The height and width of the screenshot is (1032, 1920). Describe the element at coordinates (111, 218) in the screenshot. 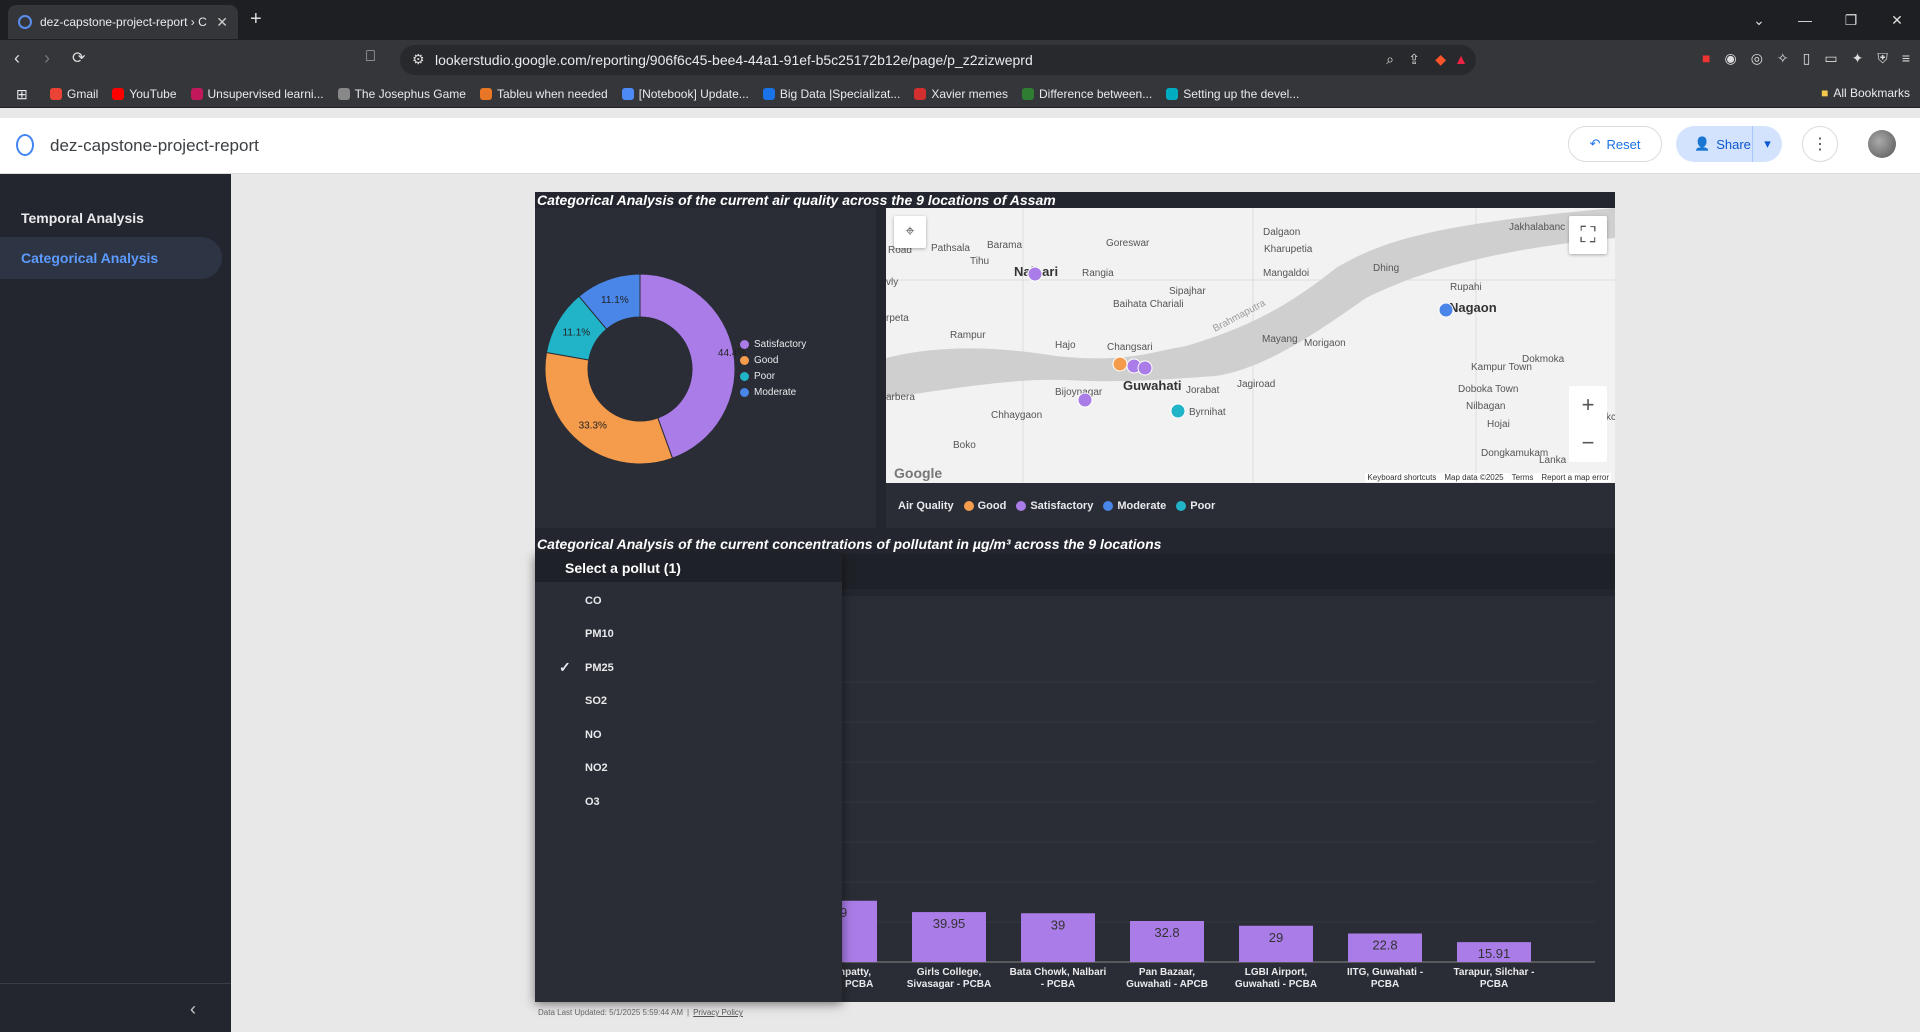

I see `sidebar-item-temporal-analysis: Temporal Analysis` at that location.